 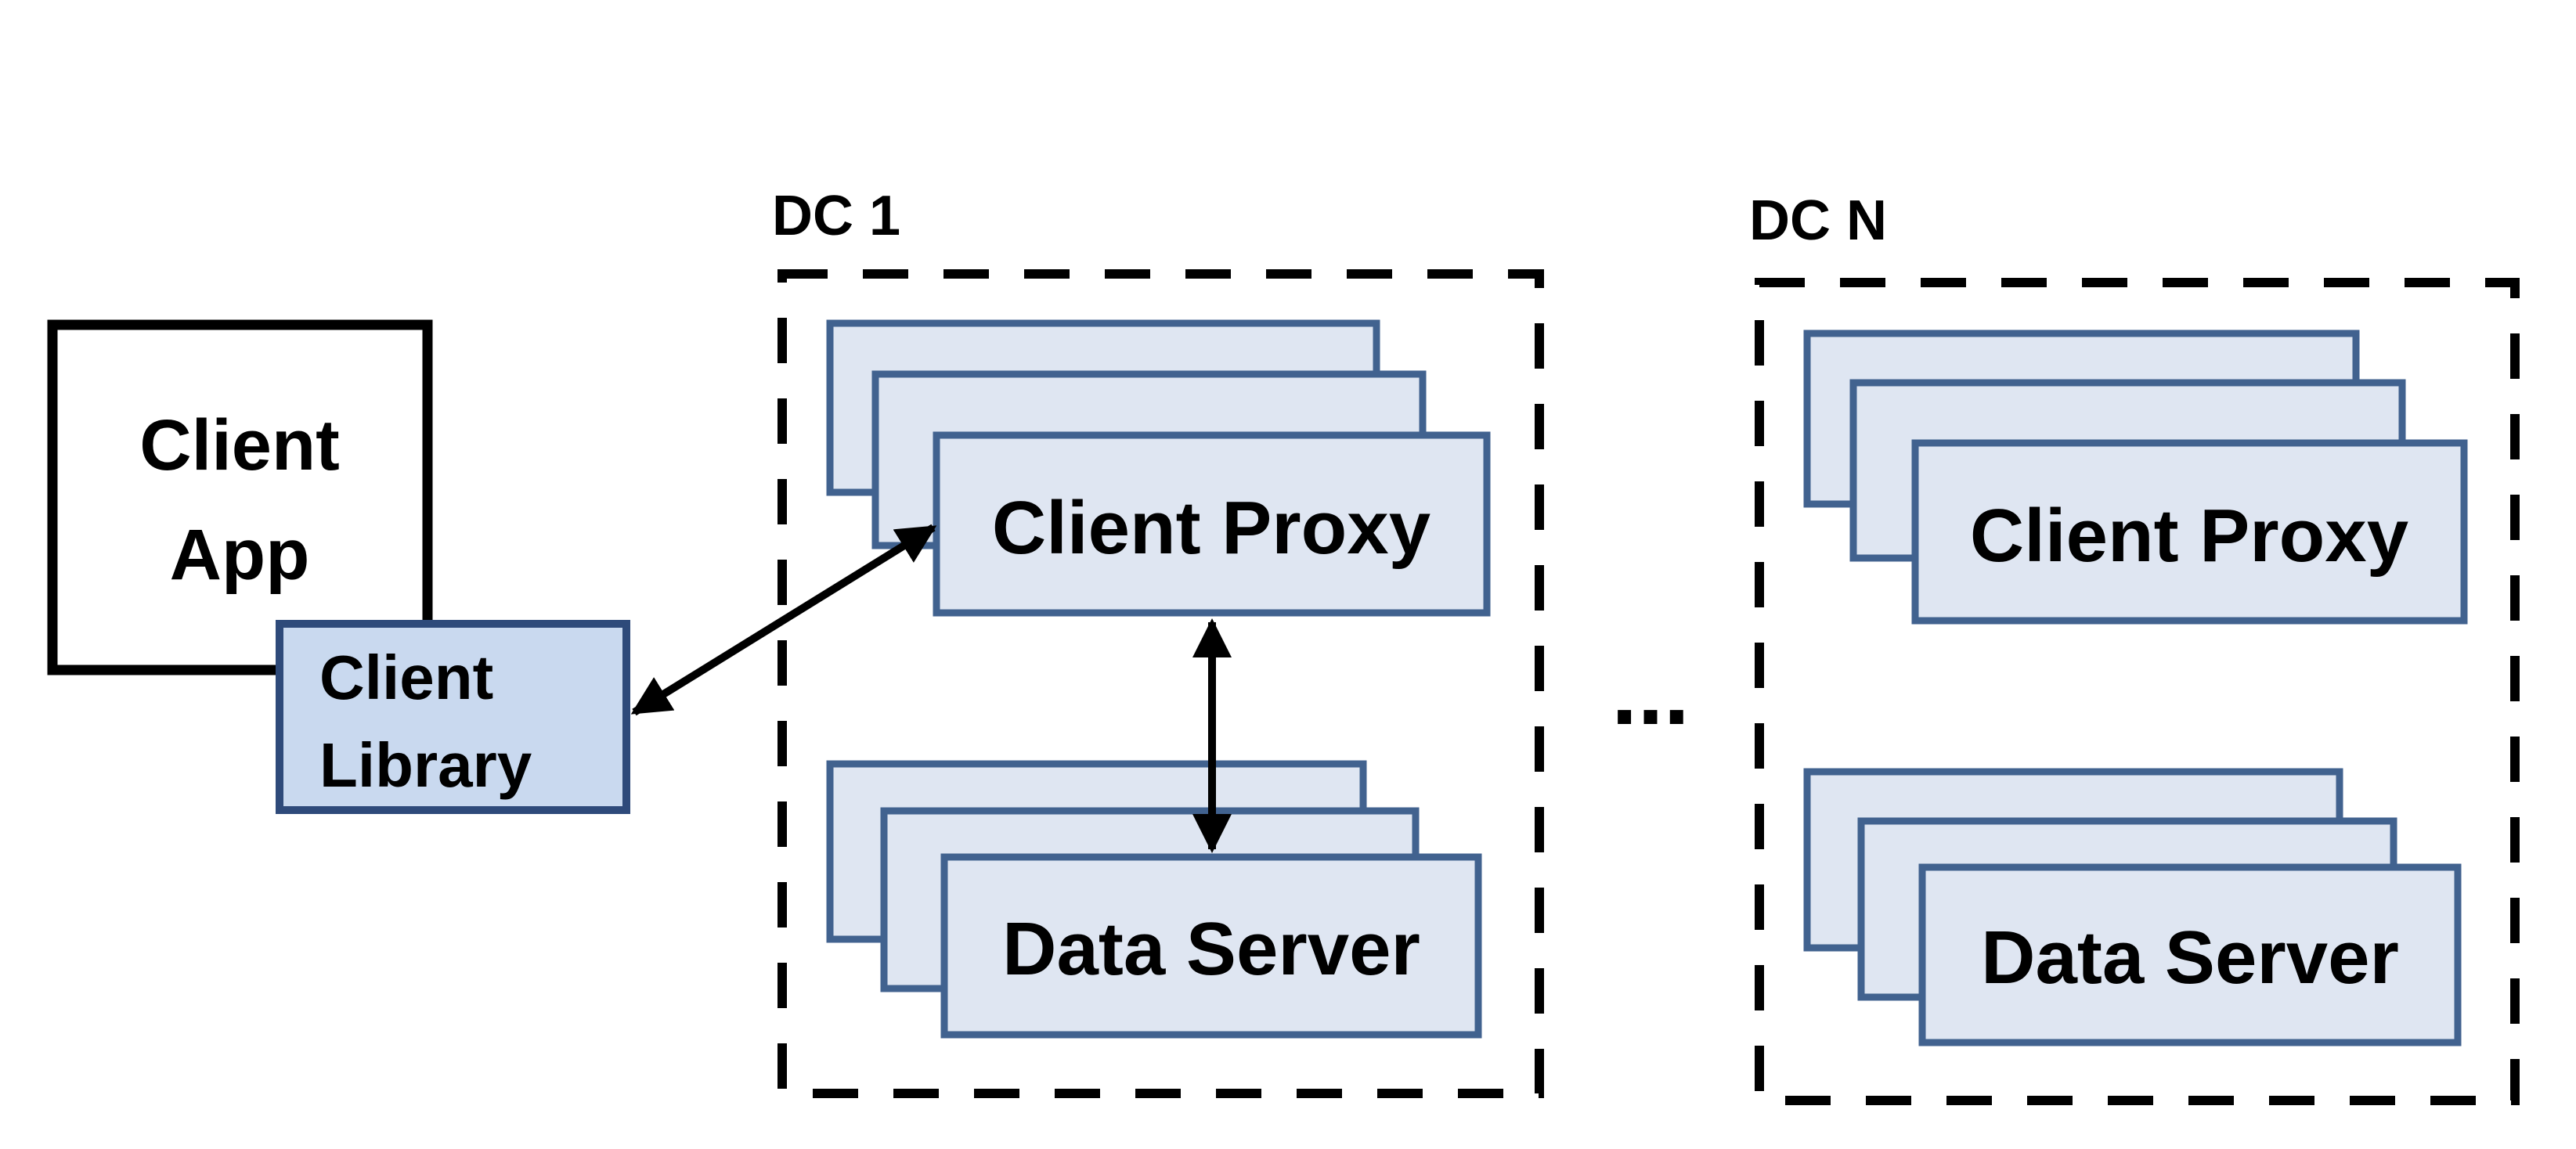 I want to click on client-app-label-2: App, so click(x=240, y=555).